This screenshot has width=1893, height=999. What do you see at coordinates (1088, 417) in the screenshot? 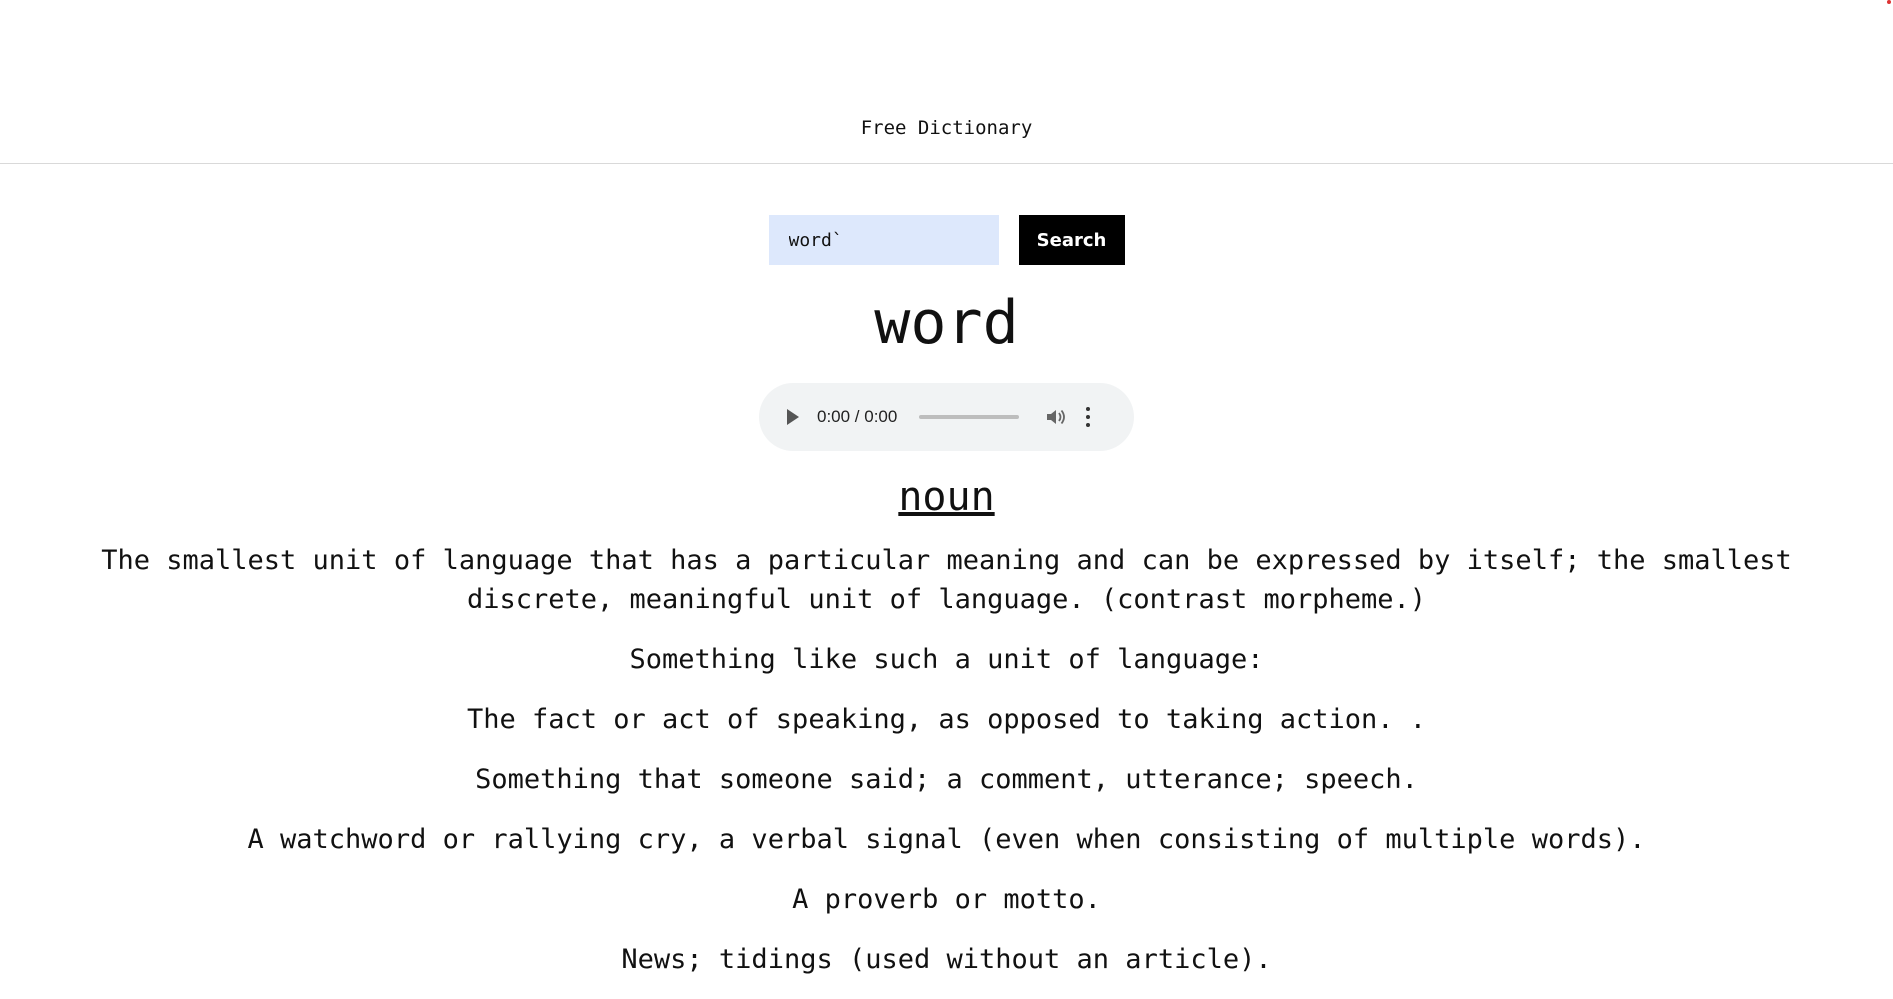
I see `more-vert-icon` at bounding box center [1088, 417].